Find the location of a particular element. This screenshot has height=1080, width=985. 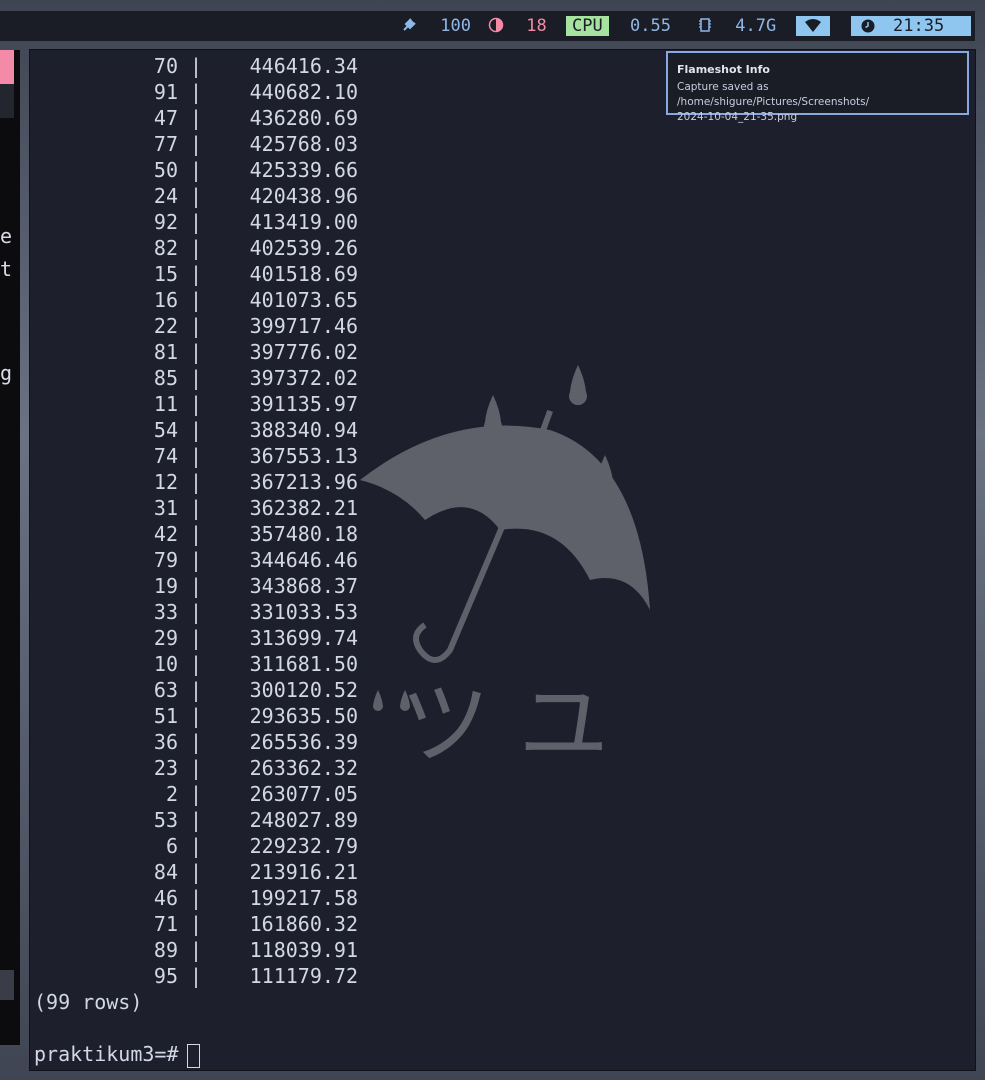

table-row: 24 | 420438.96 is located at coordinates (230, 196).